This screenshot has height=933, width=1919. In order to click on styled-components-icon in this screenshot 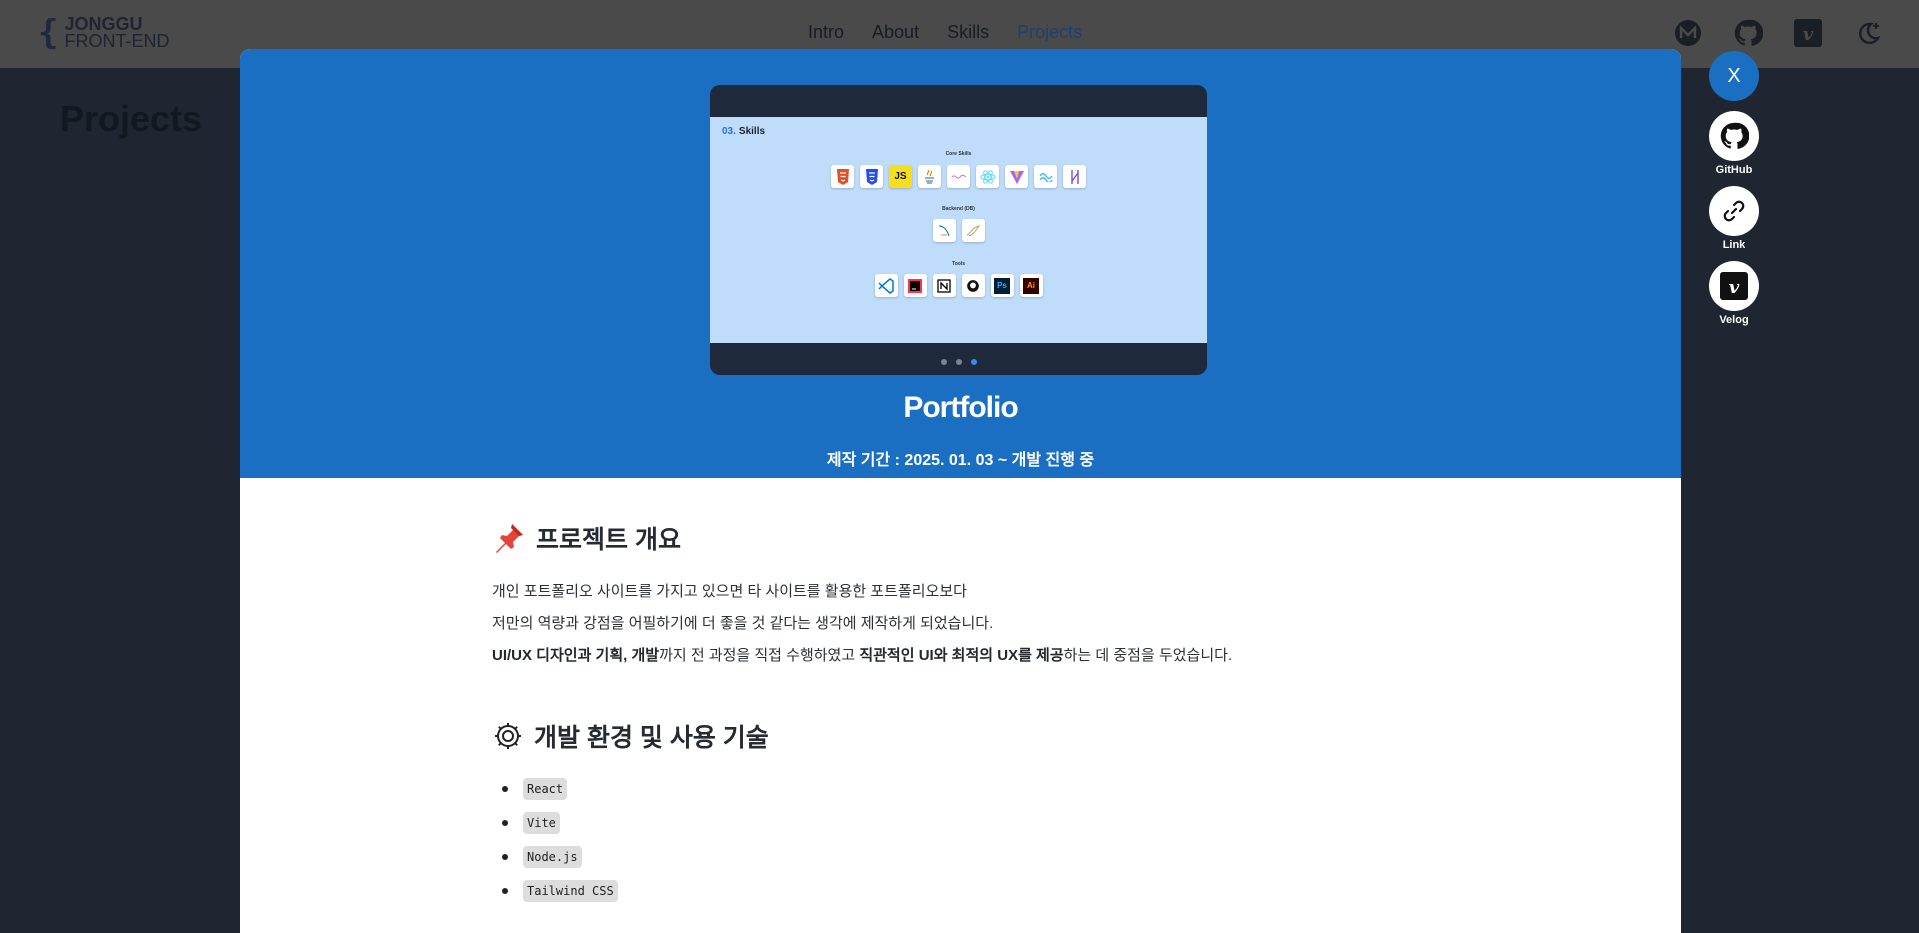, I will do `click(958, 176)`.